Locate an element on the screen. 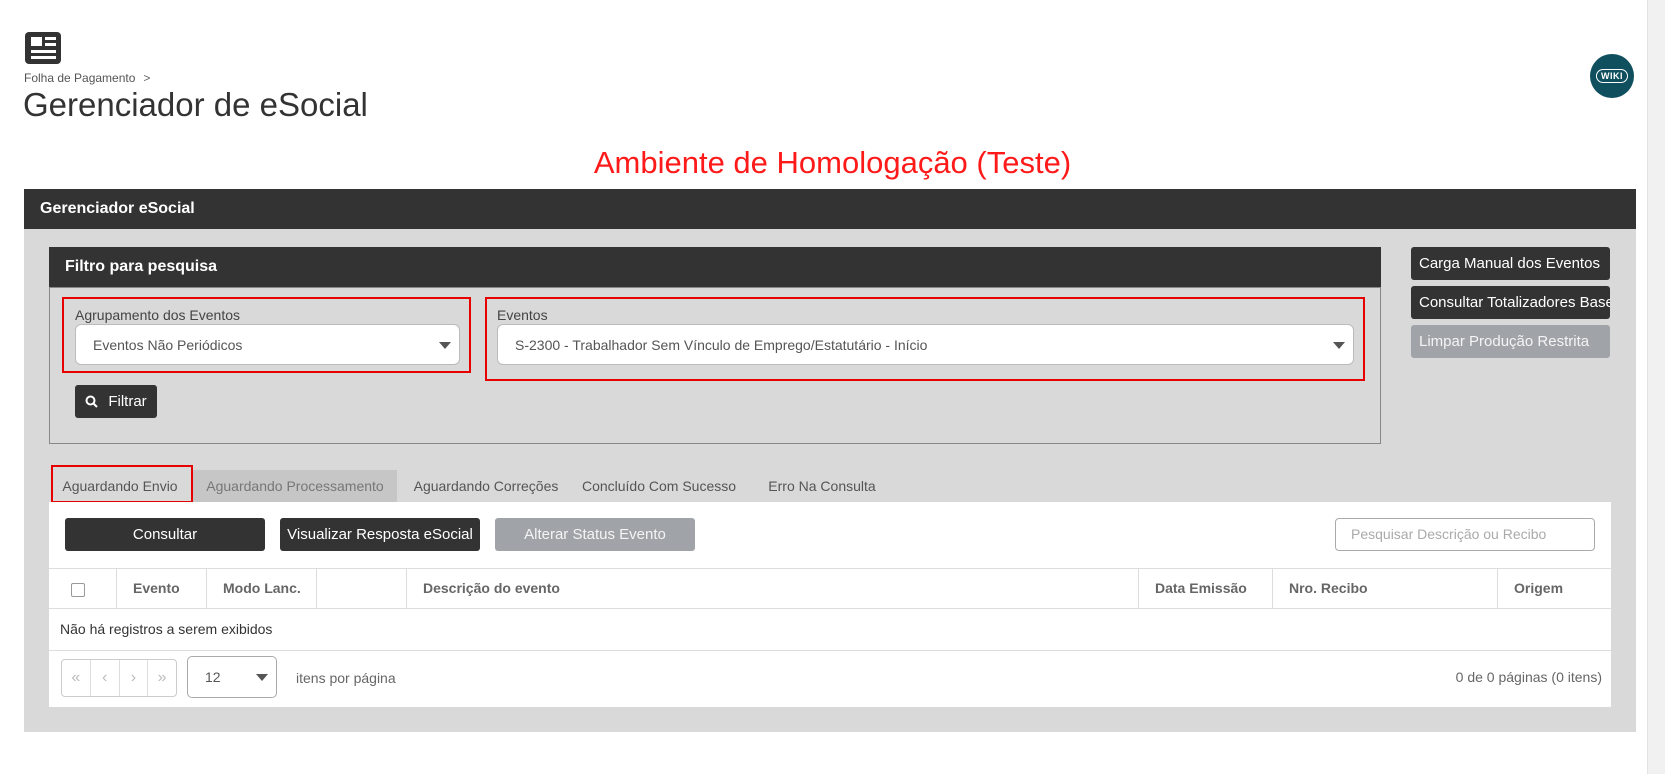  page-size-value: 12 is located at coordinates (213, 677).